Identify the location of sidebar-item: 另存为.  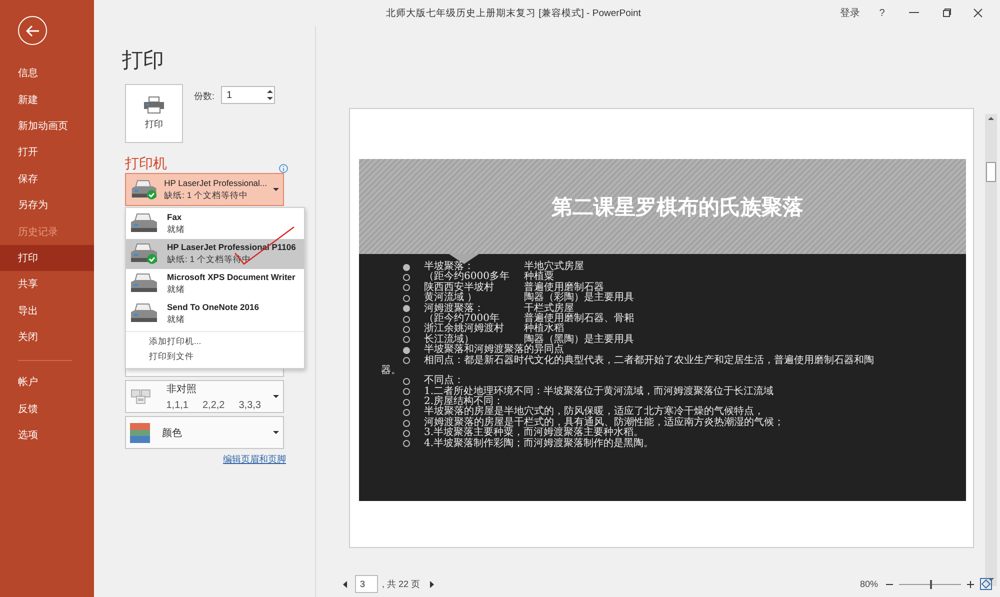
(47, 205).